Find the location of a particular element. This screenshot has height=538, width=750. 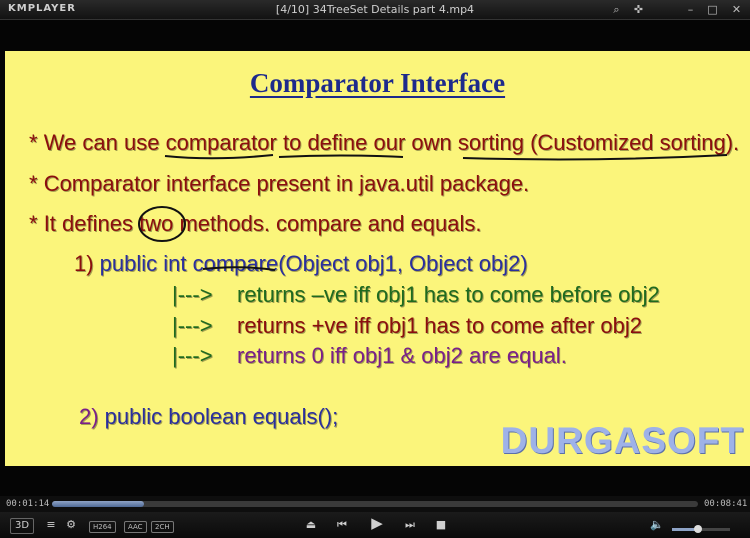

audio-codec-badge: AAC is located at coordinates (135, 527).